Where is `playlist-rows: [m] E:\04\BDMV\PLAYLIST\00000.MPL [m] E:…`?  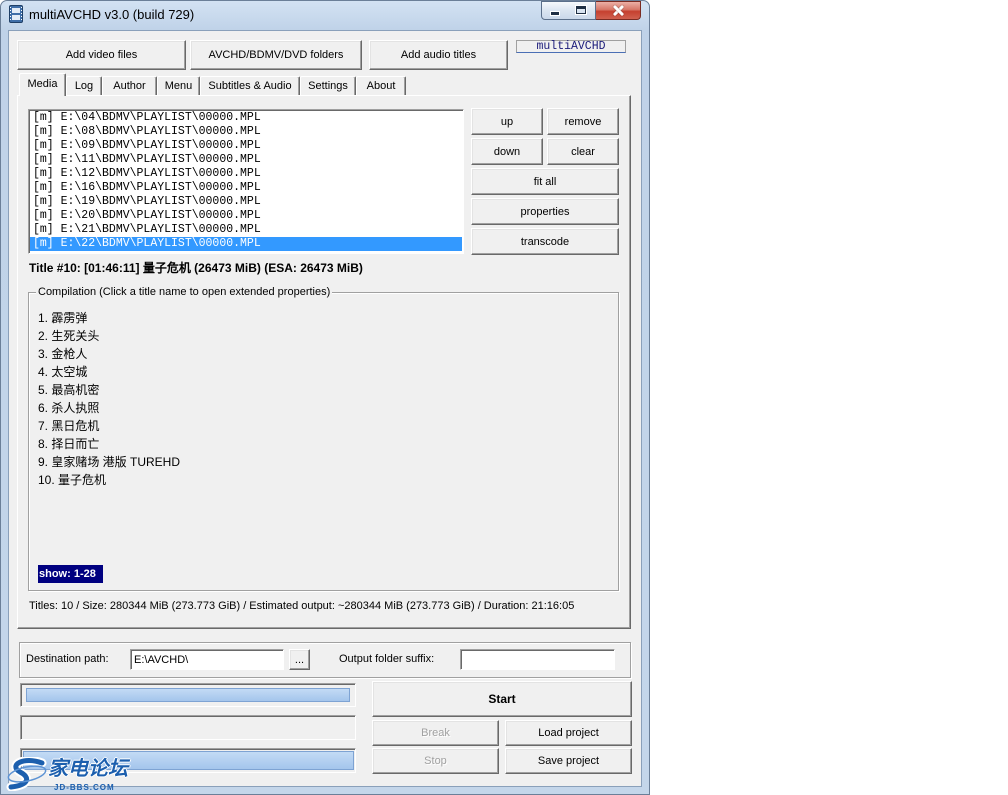 playlist-rows: [m] E:\04\BDMV\PLAYLIST\00000.MPL [m] E:… is located at coordinates (246, 181).